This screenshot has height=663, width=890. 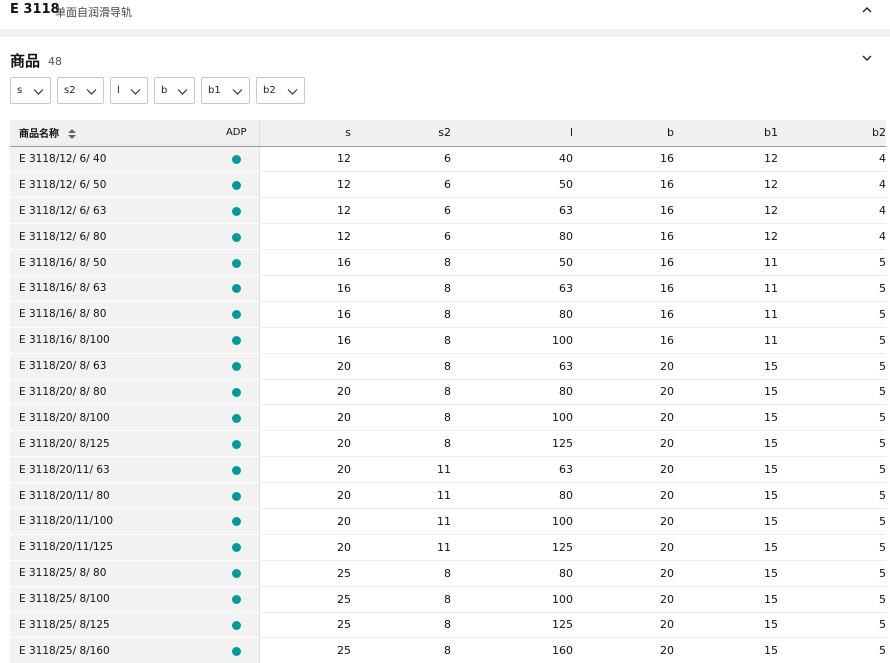 I want to click on cell-product-name: E 3118/20/11/ 80, so click(x=112, y=495).